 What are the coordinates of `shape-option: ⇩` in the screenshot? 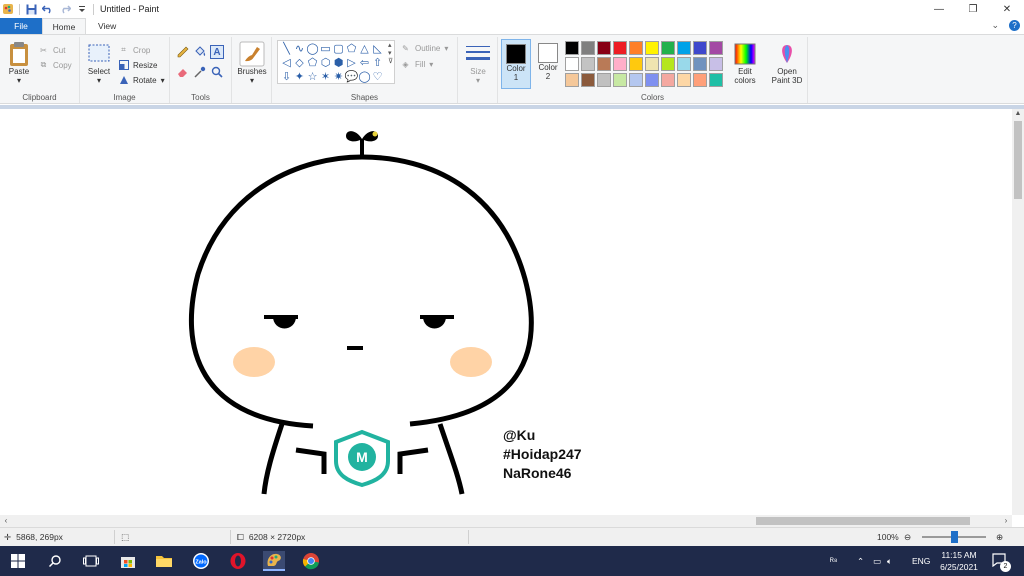 It's located at (286, 77).